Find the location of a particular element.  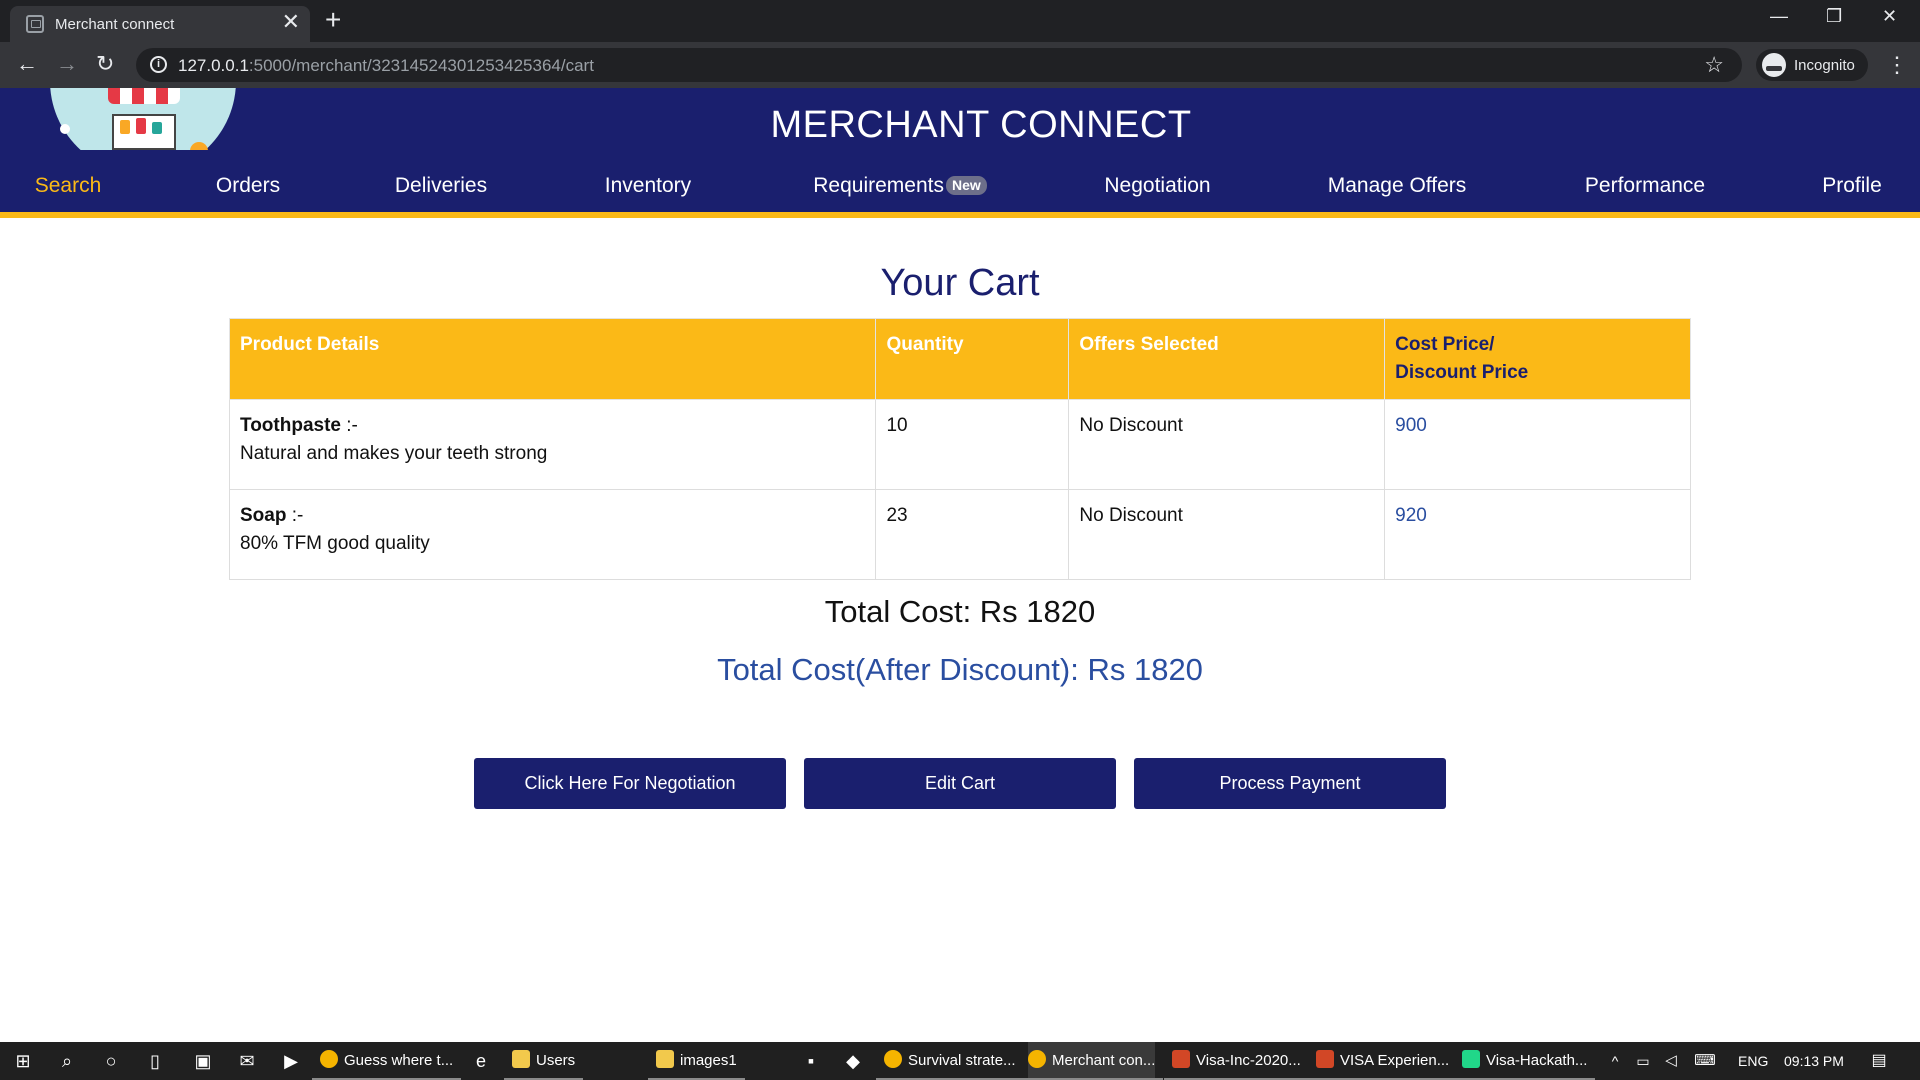

nav-manage-offers: Manage Offers is located at coordinates (1397, 193).